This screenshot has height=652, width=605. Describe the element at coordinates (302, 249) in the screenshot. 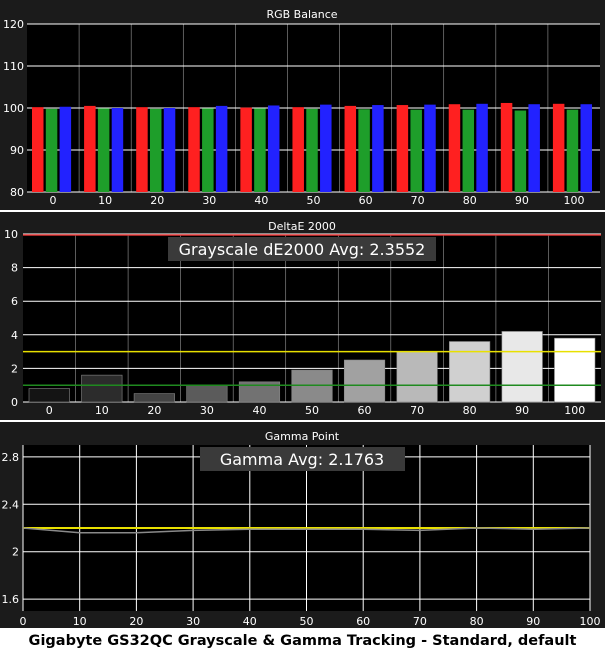

I see `annotation-text: Grayscale dE2000 Avg: 2.3552` at that location.